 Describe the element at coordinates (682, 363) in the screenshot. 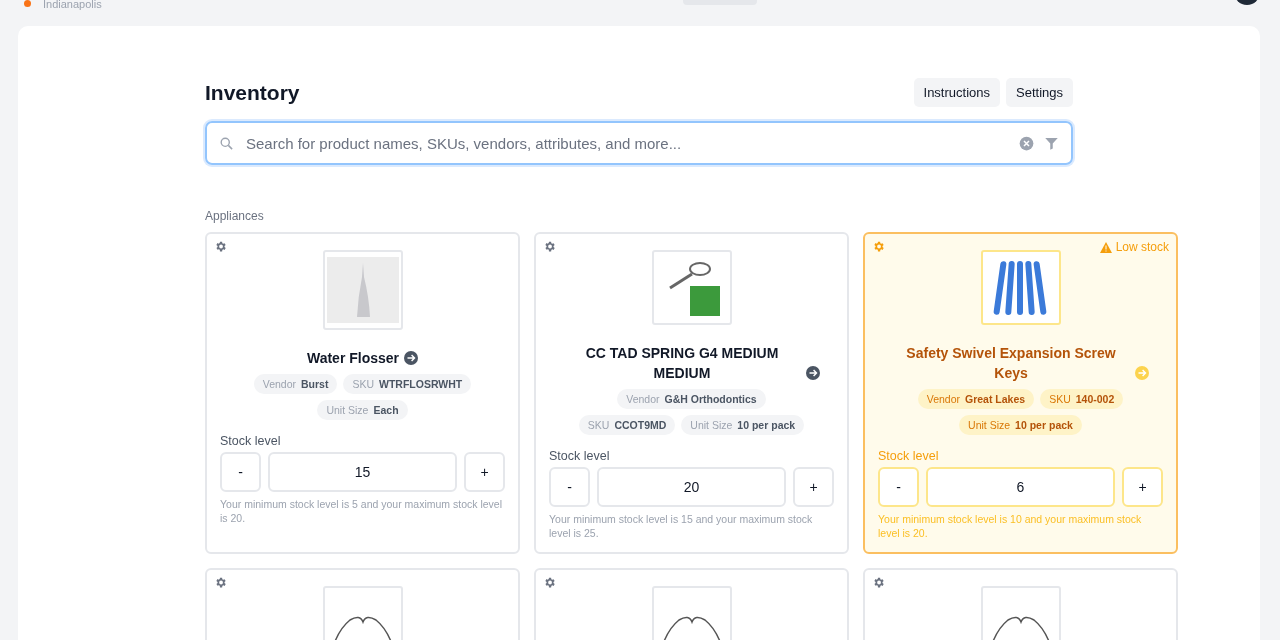

I see `product-name: CC TAD SPRING G4 MEDIUM MEDIUM` at that location.